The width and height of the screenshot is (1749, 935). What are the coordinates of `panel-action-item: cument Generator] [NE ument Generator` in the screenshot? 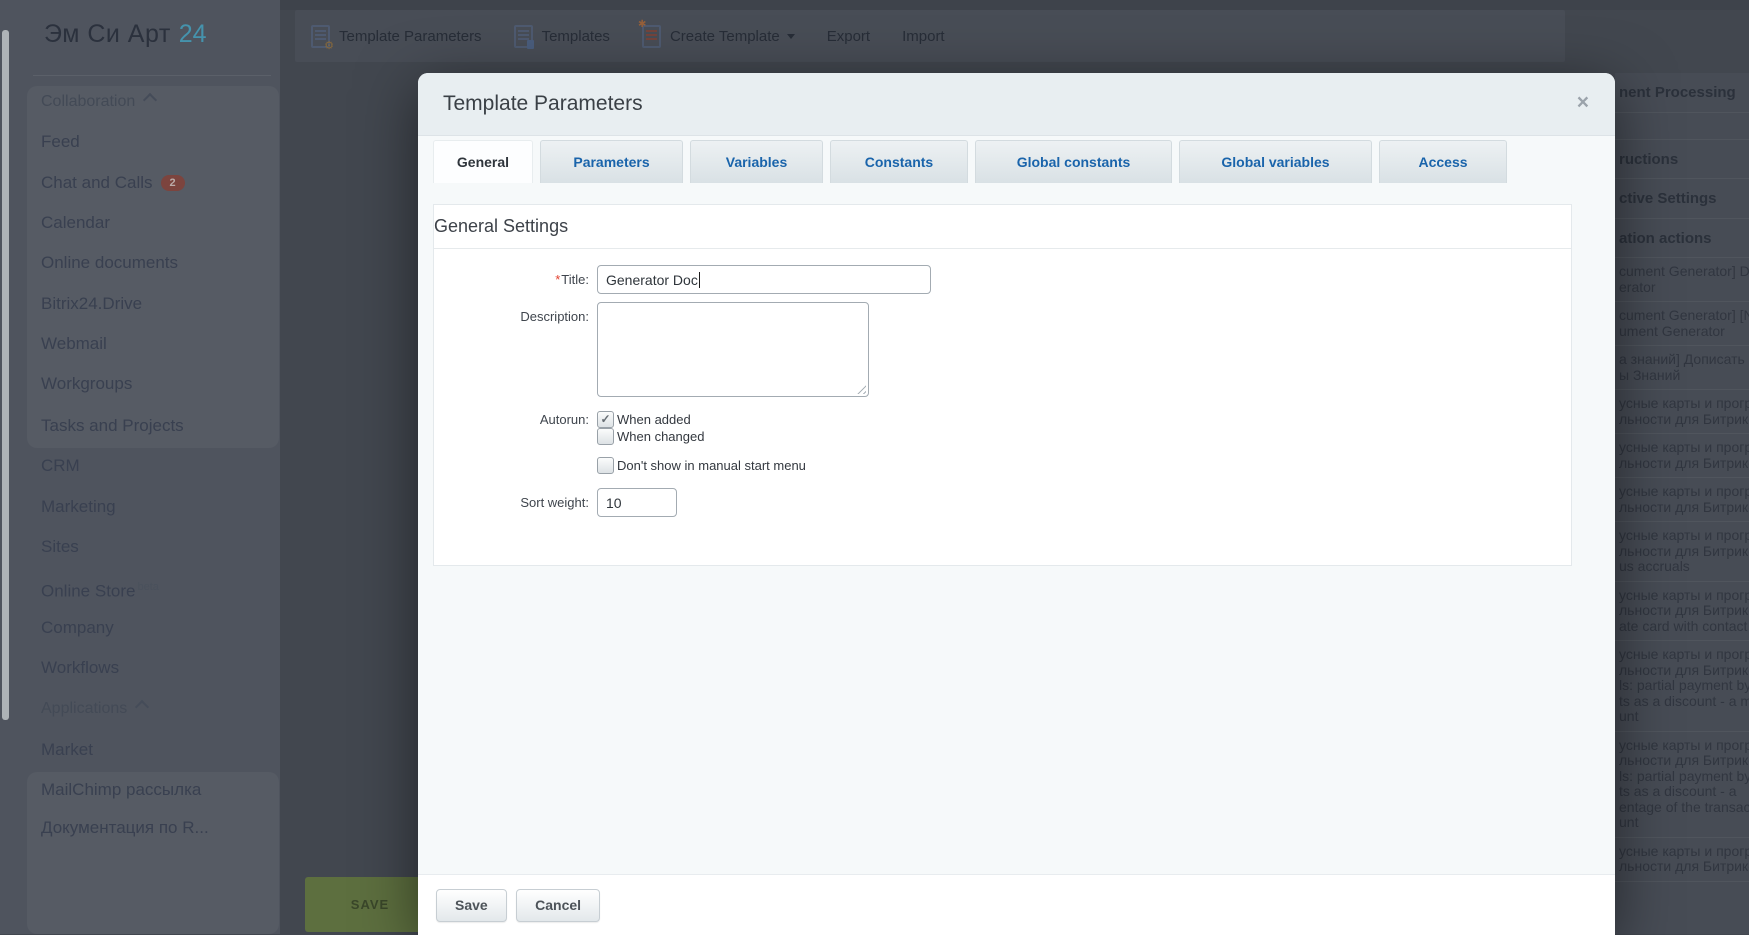 It's located at (1682, 324).